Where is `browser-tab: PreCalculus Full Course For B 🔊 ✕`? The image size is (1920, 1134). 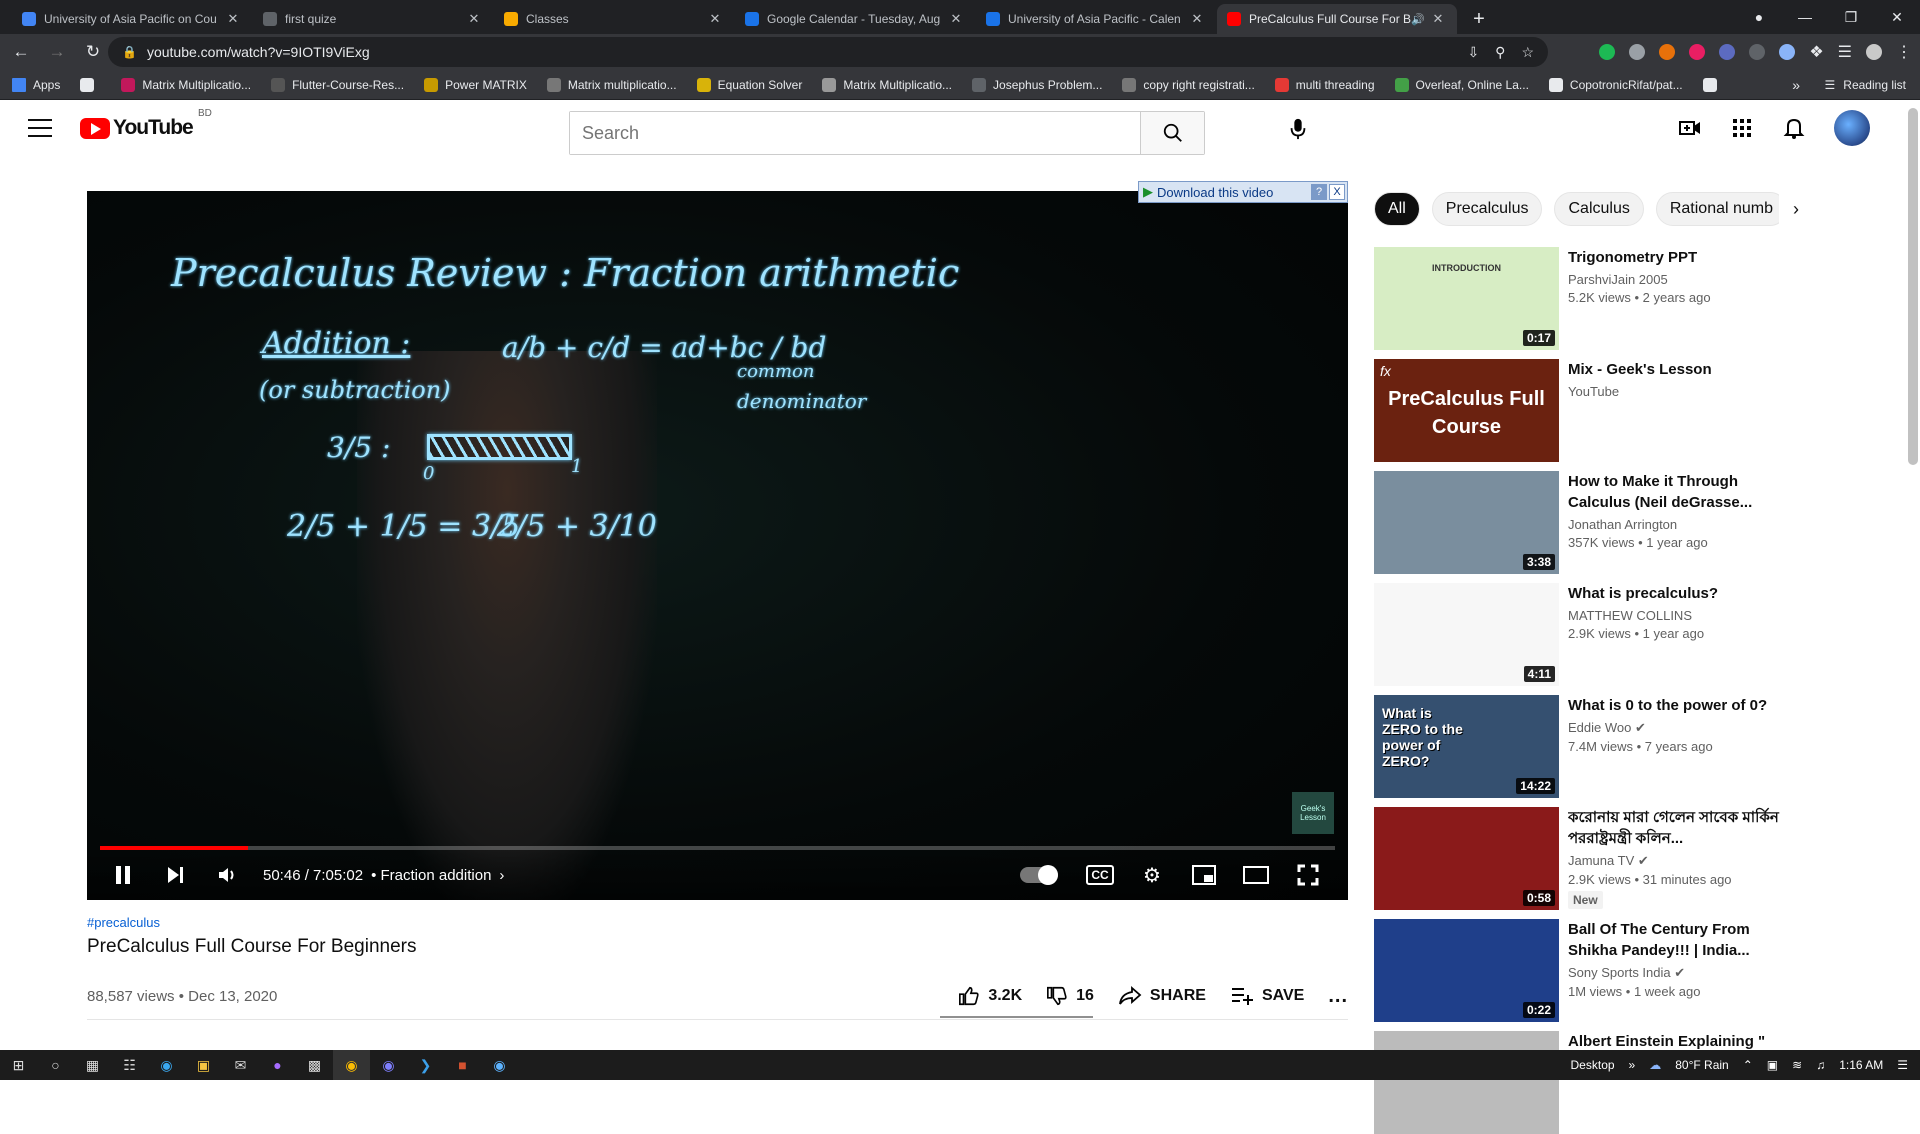
browser-tab: PreCalculus Full Course For B 🔊 ✕ is located at coordinates (1337, 19).